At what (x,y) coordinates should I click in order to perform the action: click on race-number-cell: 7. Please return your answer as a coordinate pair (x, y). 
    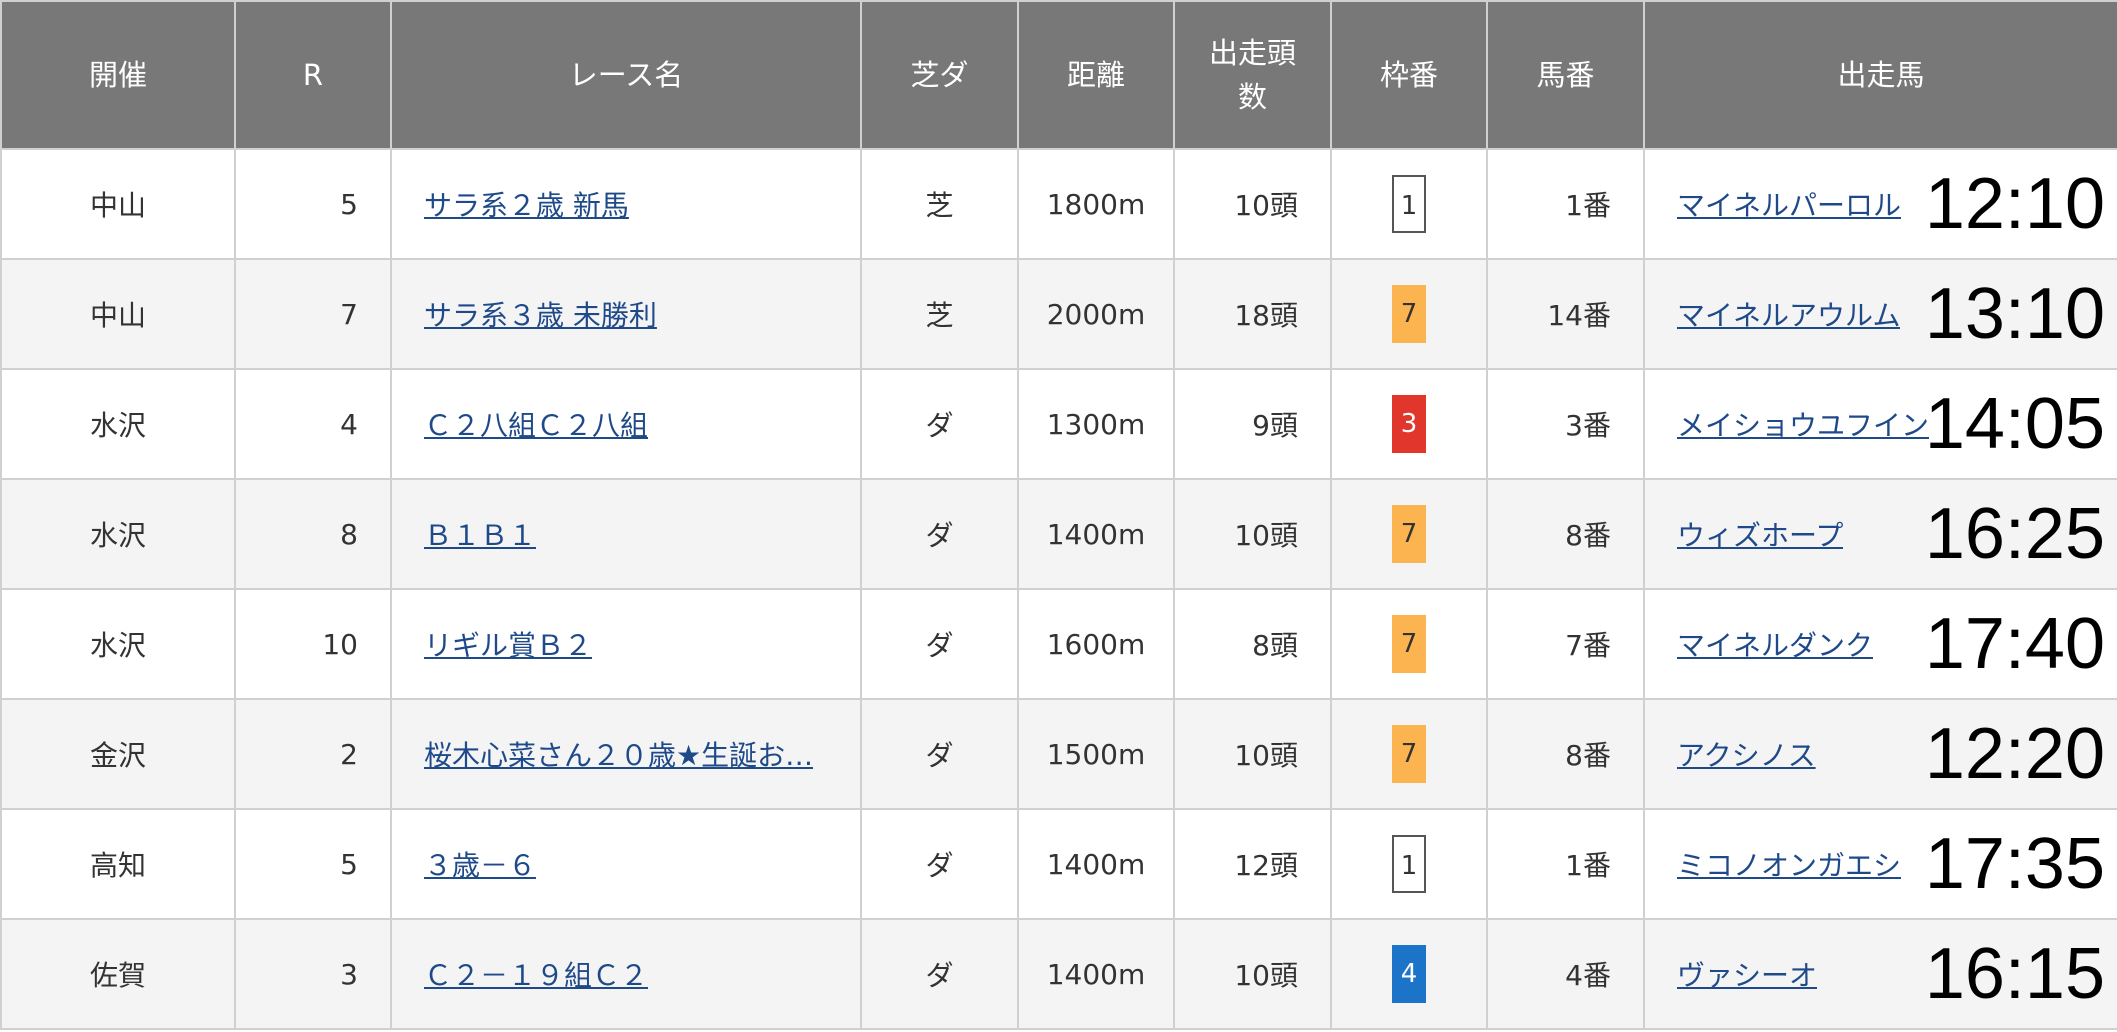
    Looking at the image, I should click on (313, 314).